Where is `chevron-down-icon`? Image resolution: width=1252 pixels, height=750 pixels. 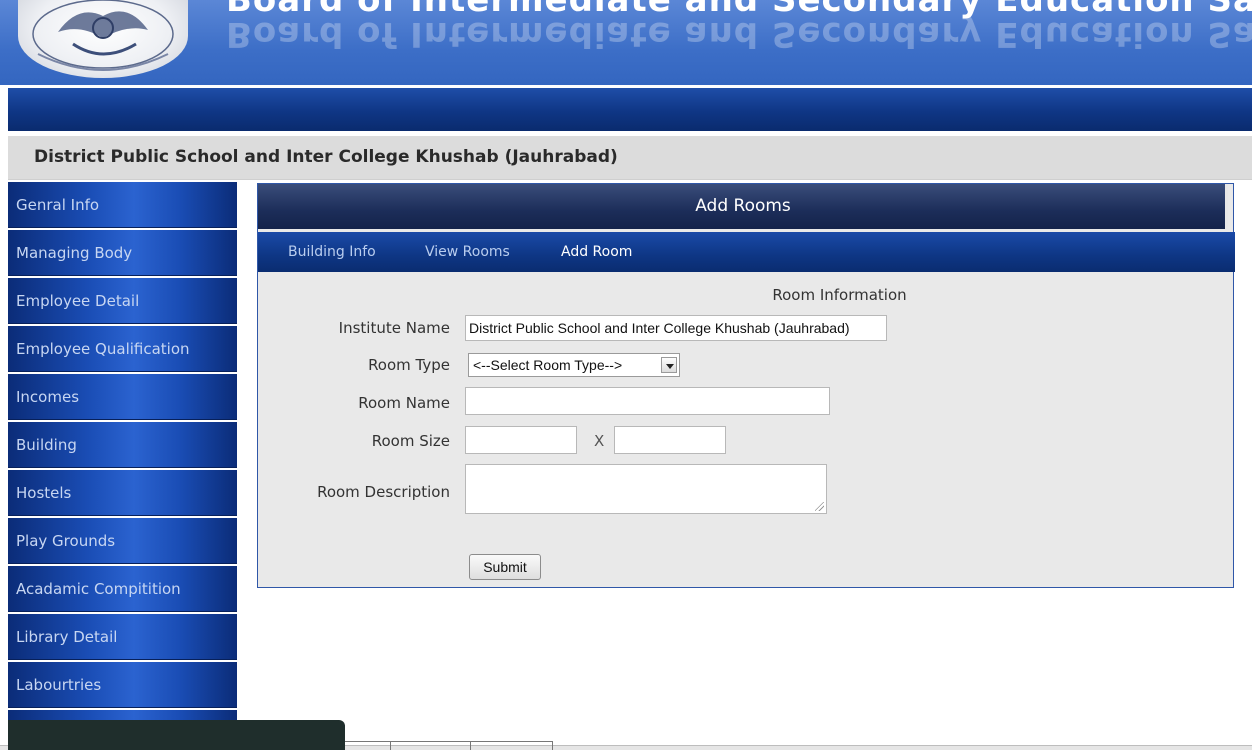
chevron-down-icon is located at coordinates (669, 365).